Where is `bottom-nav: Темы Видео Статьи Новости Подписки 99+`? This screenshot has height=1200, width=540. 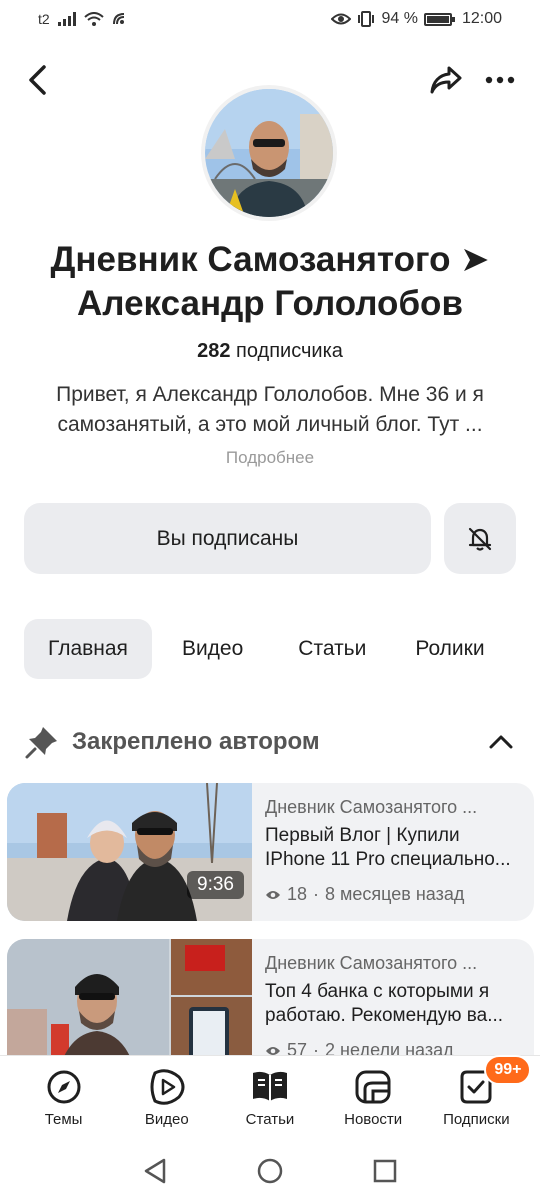 bottom-nav: Темы Видео Статьи Новости Подписки 99+ is located at coordinates (270, 1098).